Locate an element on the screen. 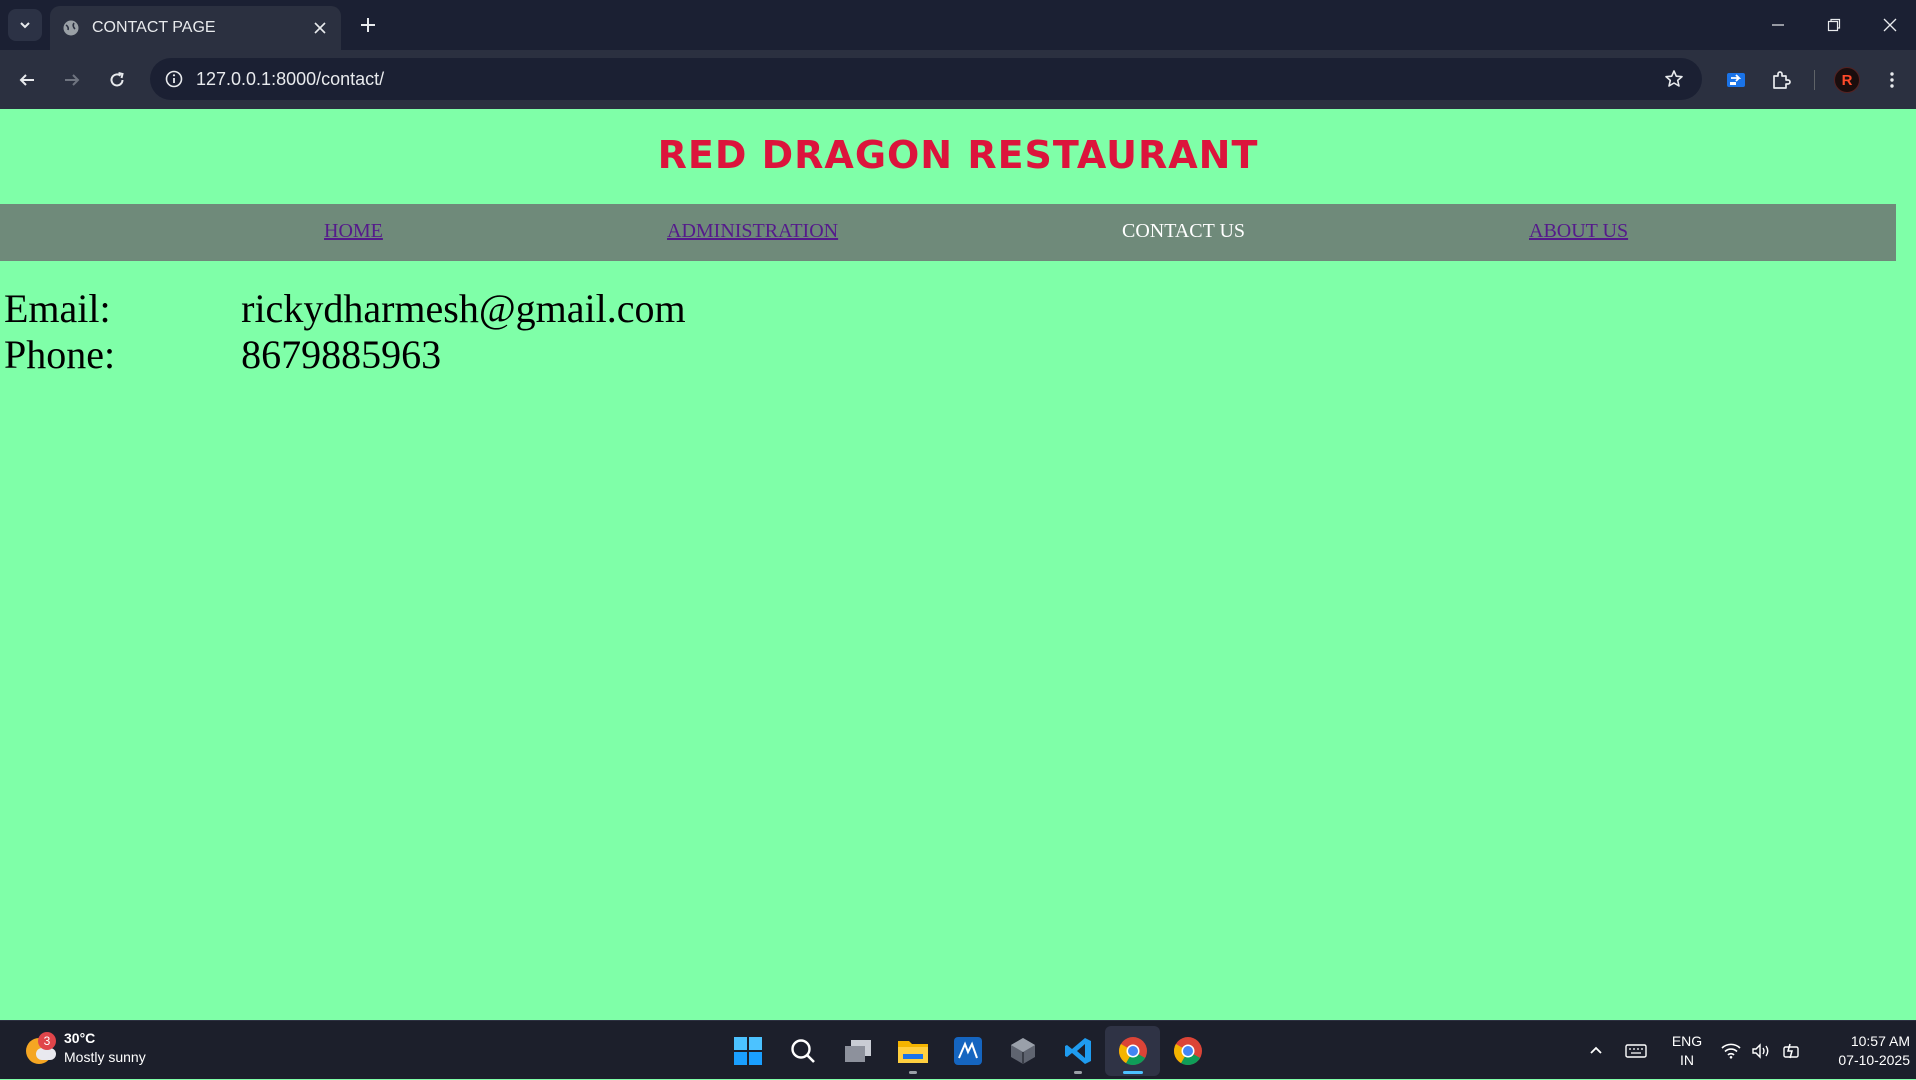 The image size is (1916, 1080). task-view-icon is located at coordinates (857, 1051).